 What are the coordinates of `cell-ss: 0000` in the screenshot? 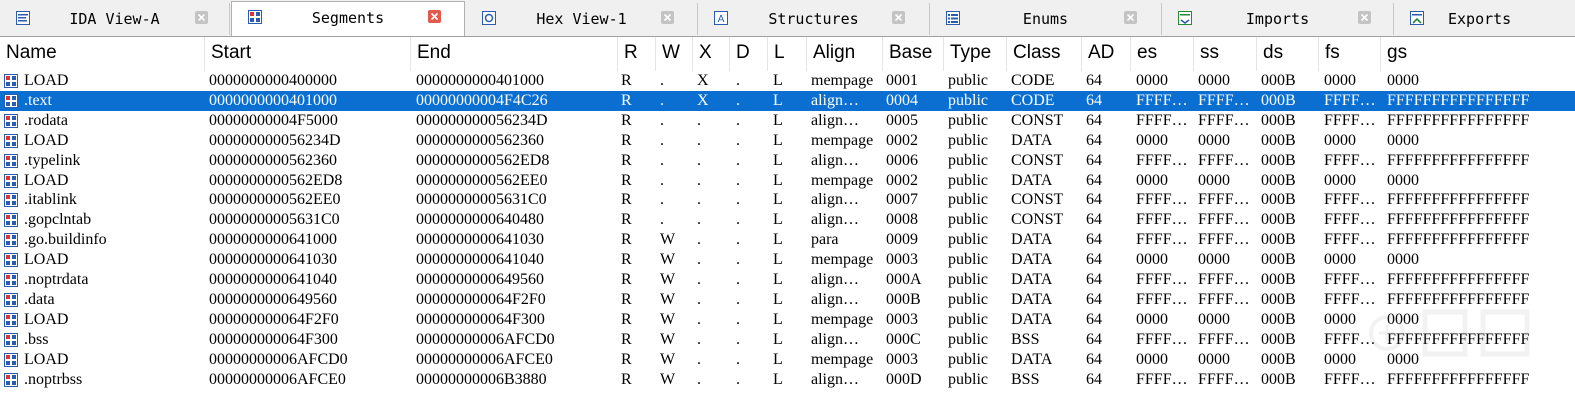 It's located at (1214, 319).